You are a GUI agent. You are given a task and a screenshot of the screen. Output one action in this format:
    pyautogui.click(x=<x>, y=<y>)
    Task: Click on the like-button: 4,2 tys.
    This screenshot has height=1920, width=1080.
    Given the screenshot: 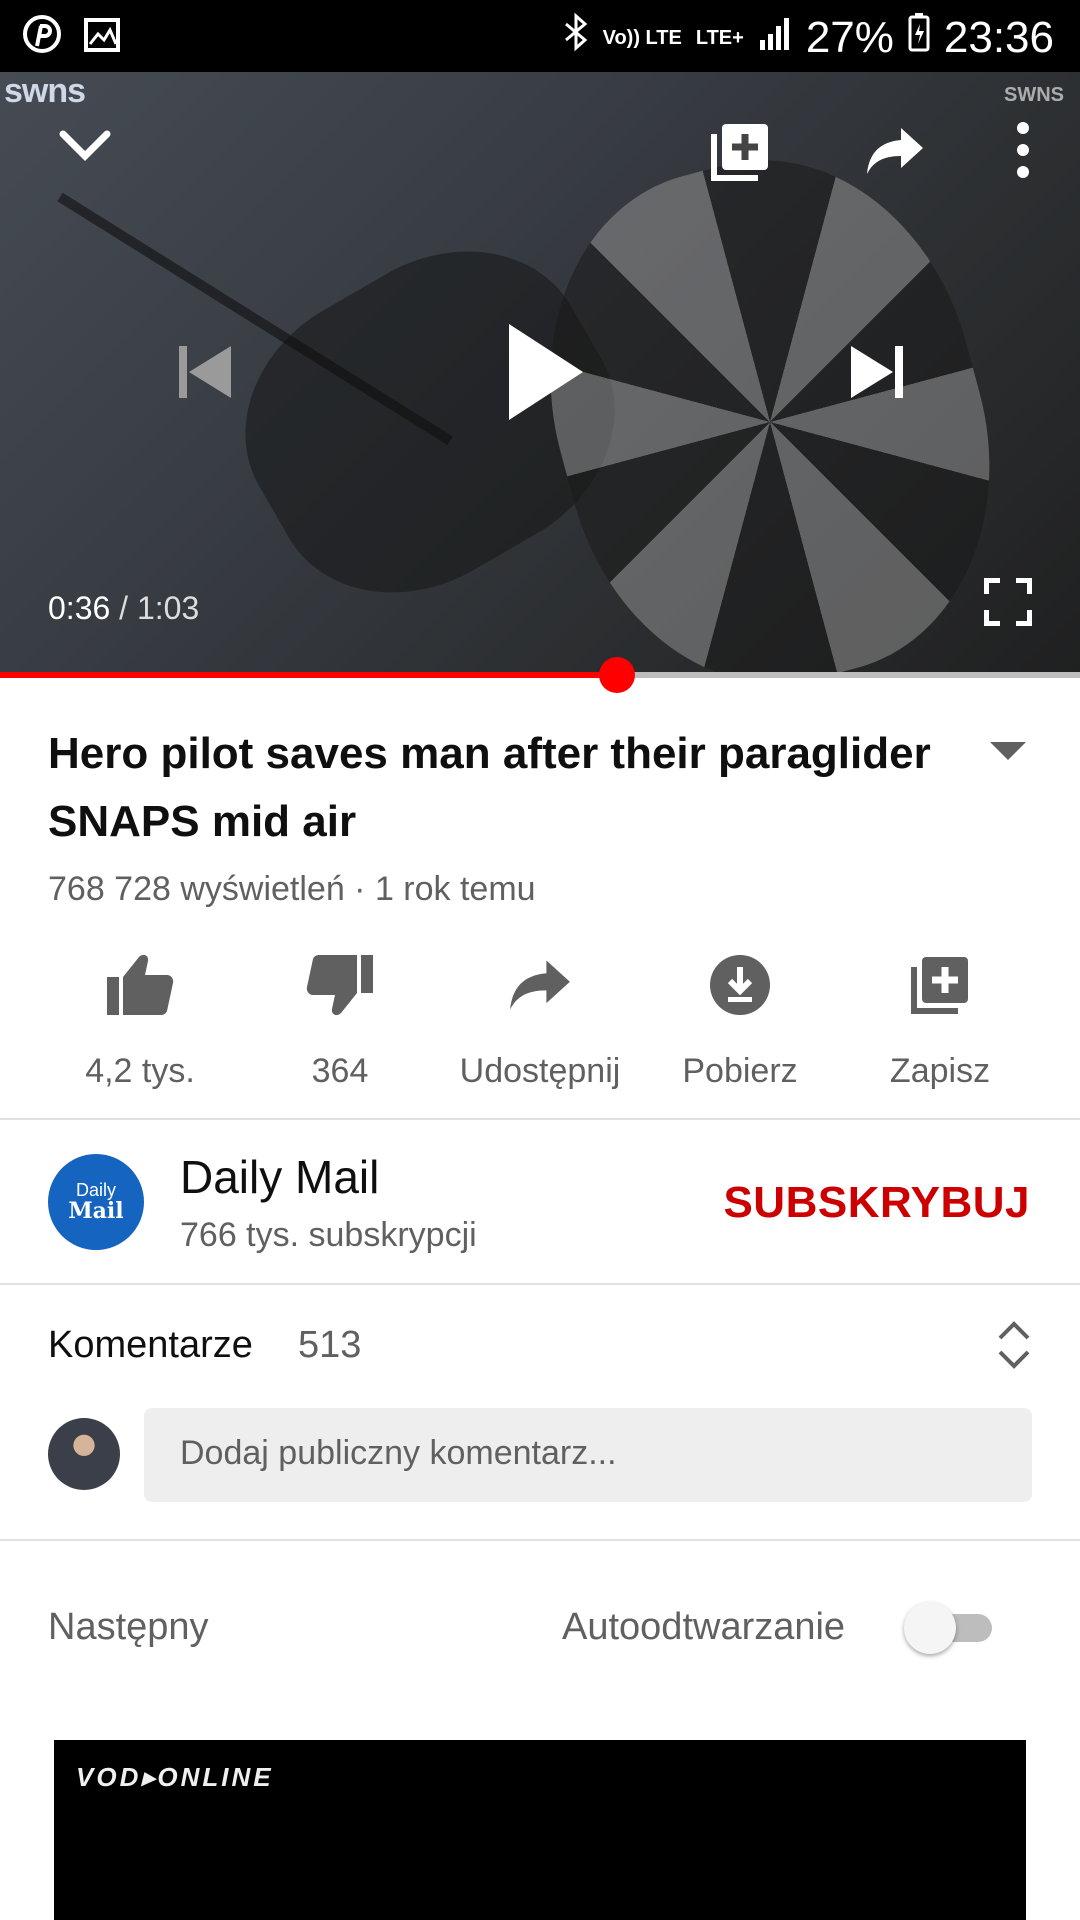 What is the action you would take?
    pyautogui.click(x=140, y=1015)
    